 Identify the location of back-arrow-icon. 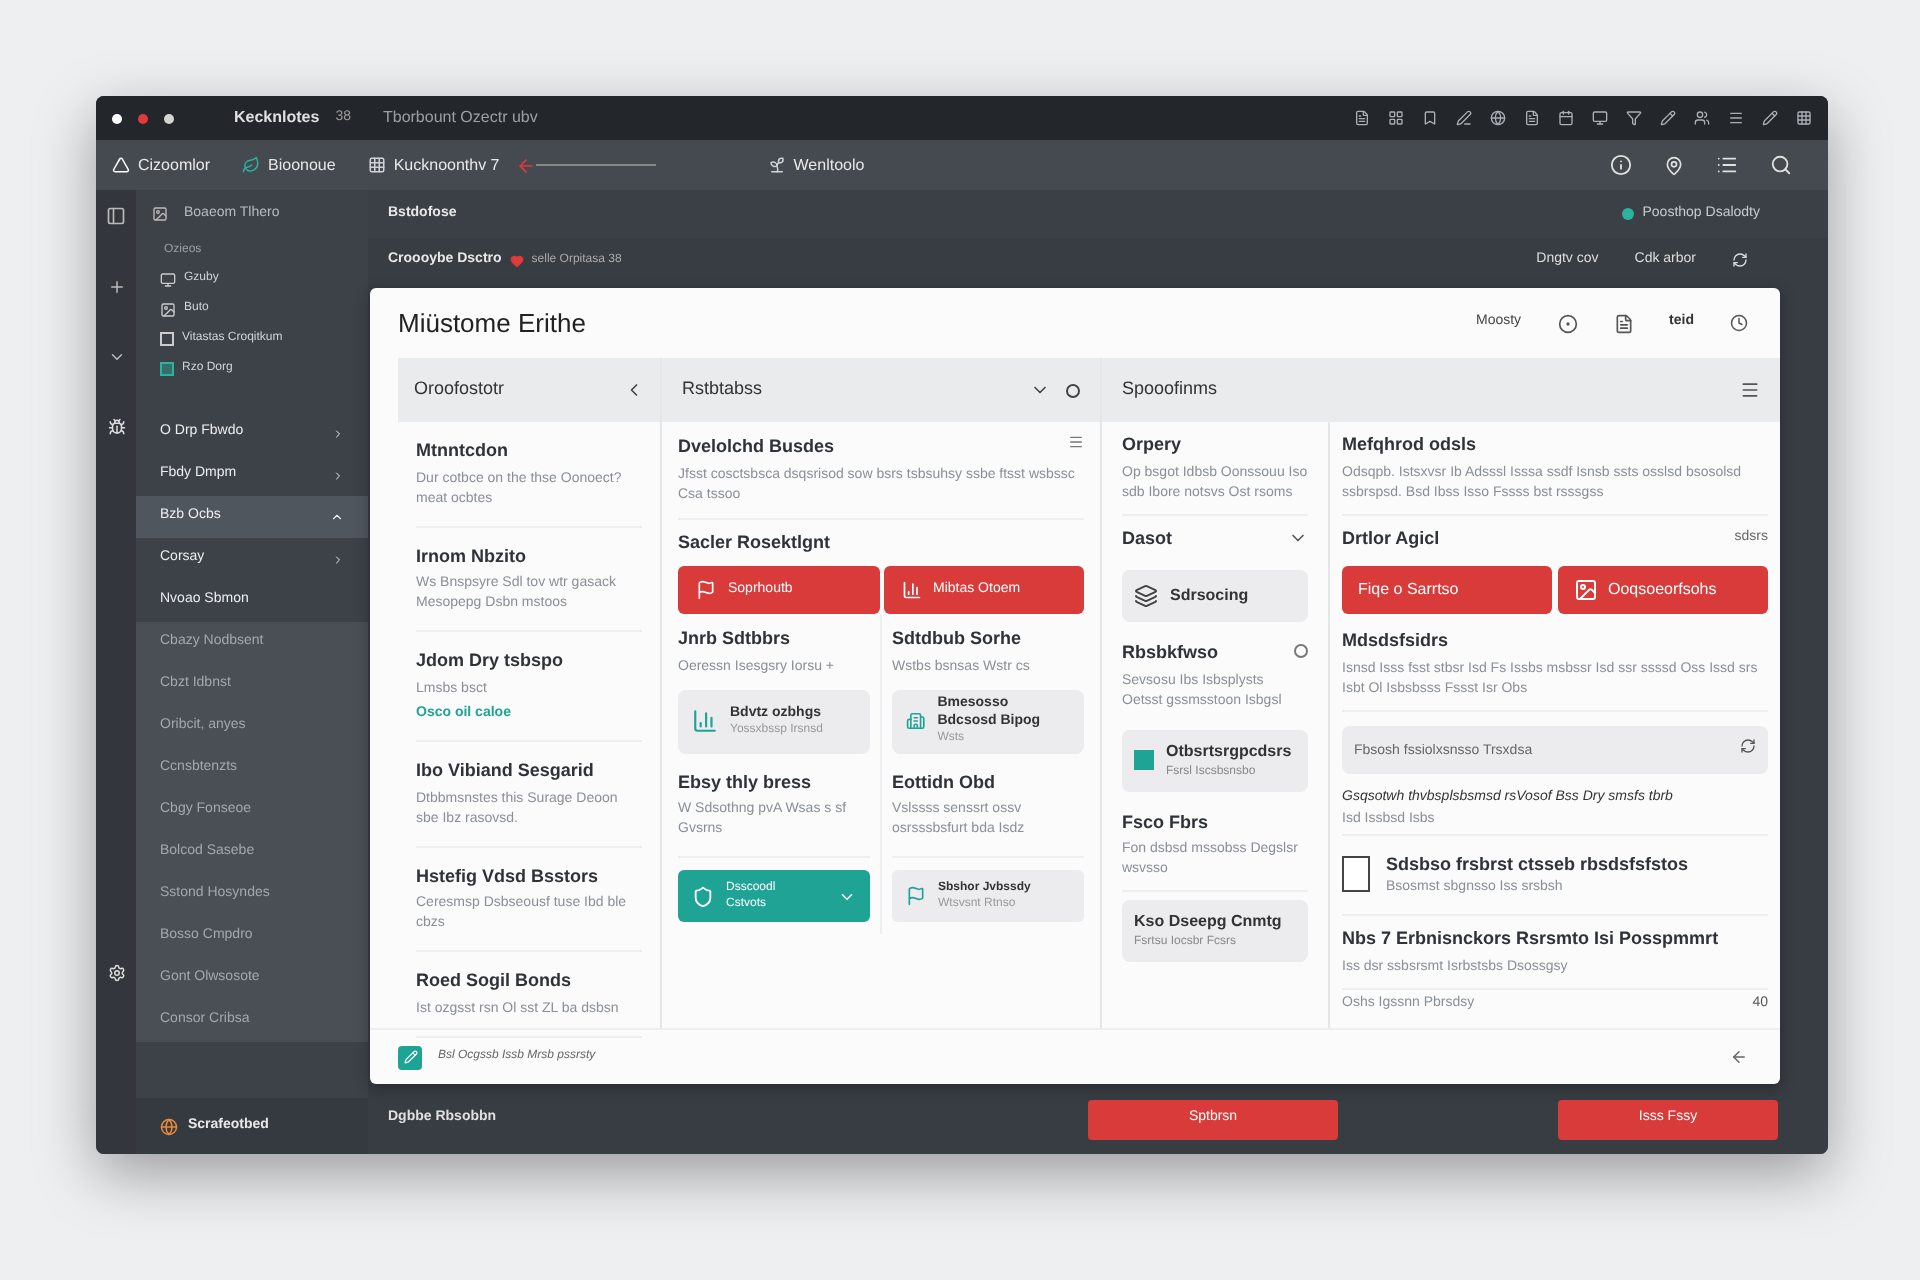
(1739, 1057).